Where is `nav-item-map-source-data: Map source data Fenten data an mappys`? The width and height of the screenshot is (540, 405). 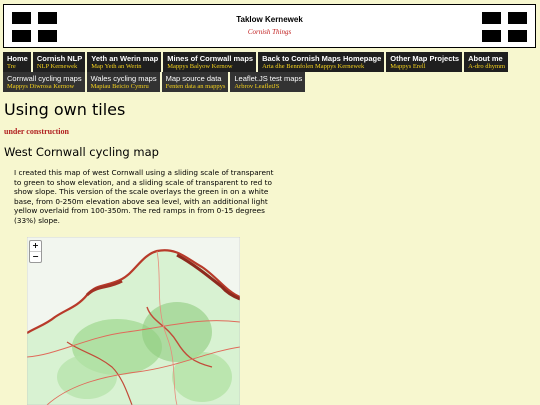 nav-item-map-source-data: Map source data Fenten data an mappys is located at coordinates (195, 82).